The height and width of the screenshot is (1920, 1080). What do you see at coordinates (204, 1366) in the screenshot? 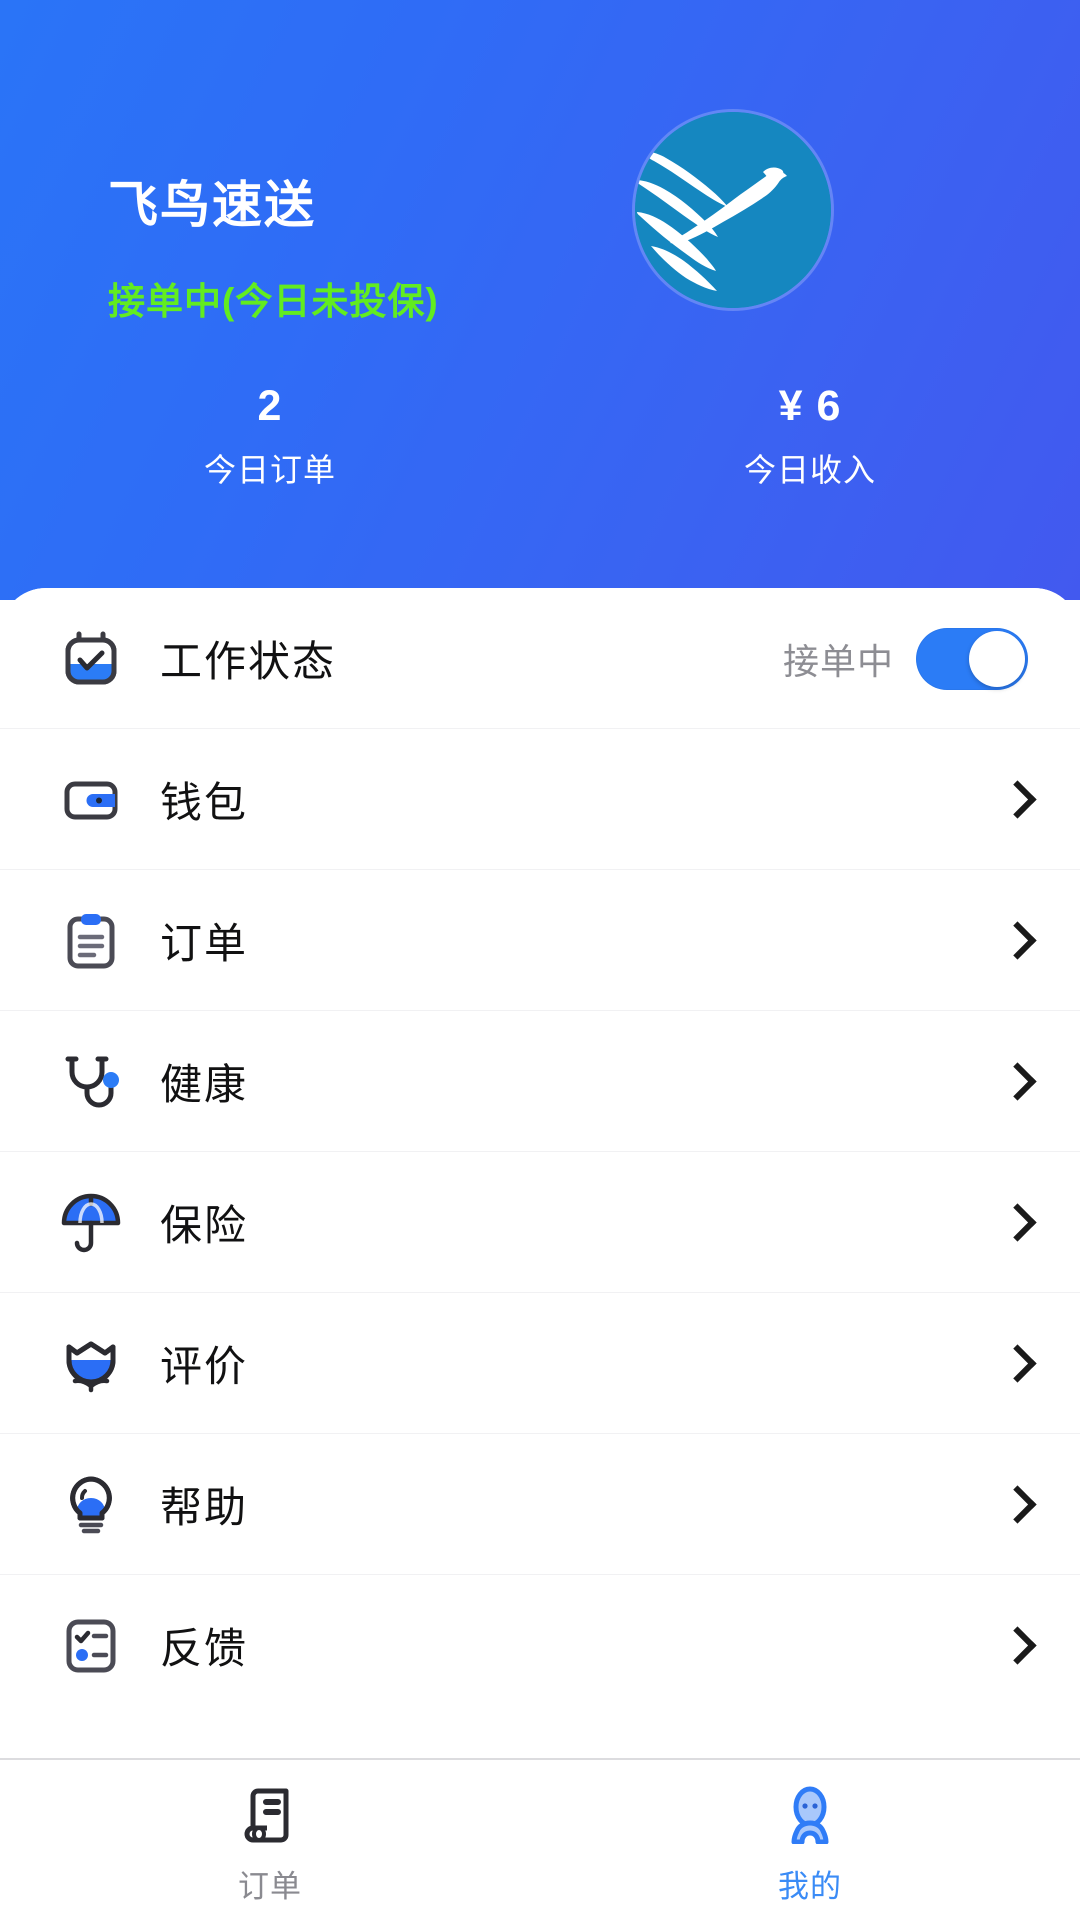
I see `menu-item-label: 评价` at bounding box center [204, 1366].